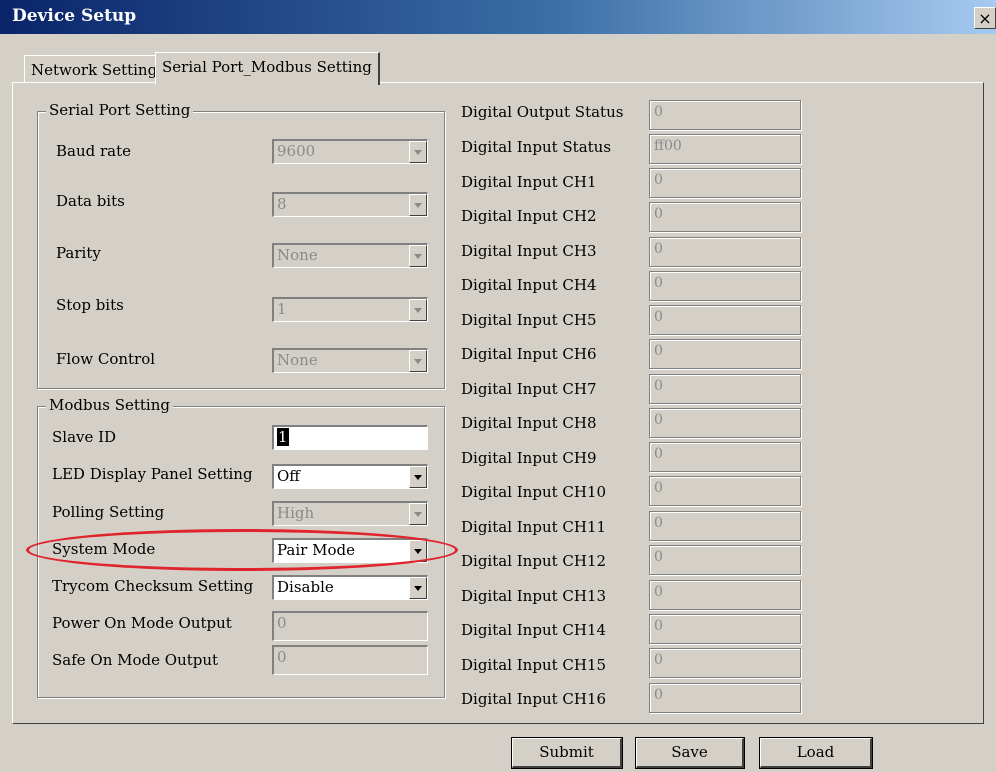  I want to click on digital-input-ch11-value: 0, so click(658, 523).